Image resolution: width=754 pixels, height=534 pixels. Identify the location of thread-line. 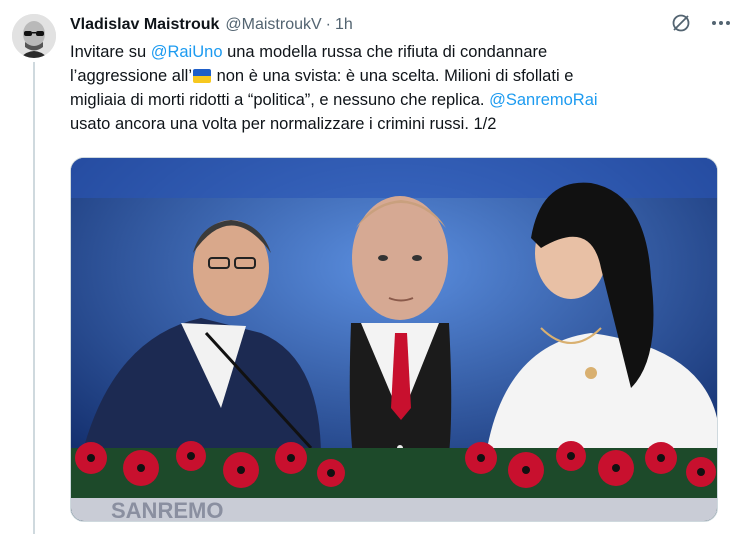
(34, 298).